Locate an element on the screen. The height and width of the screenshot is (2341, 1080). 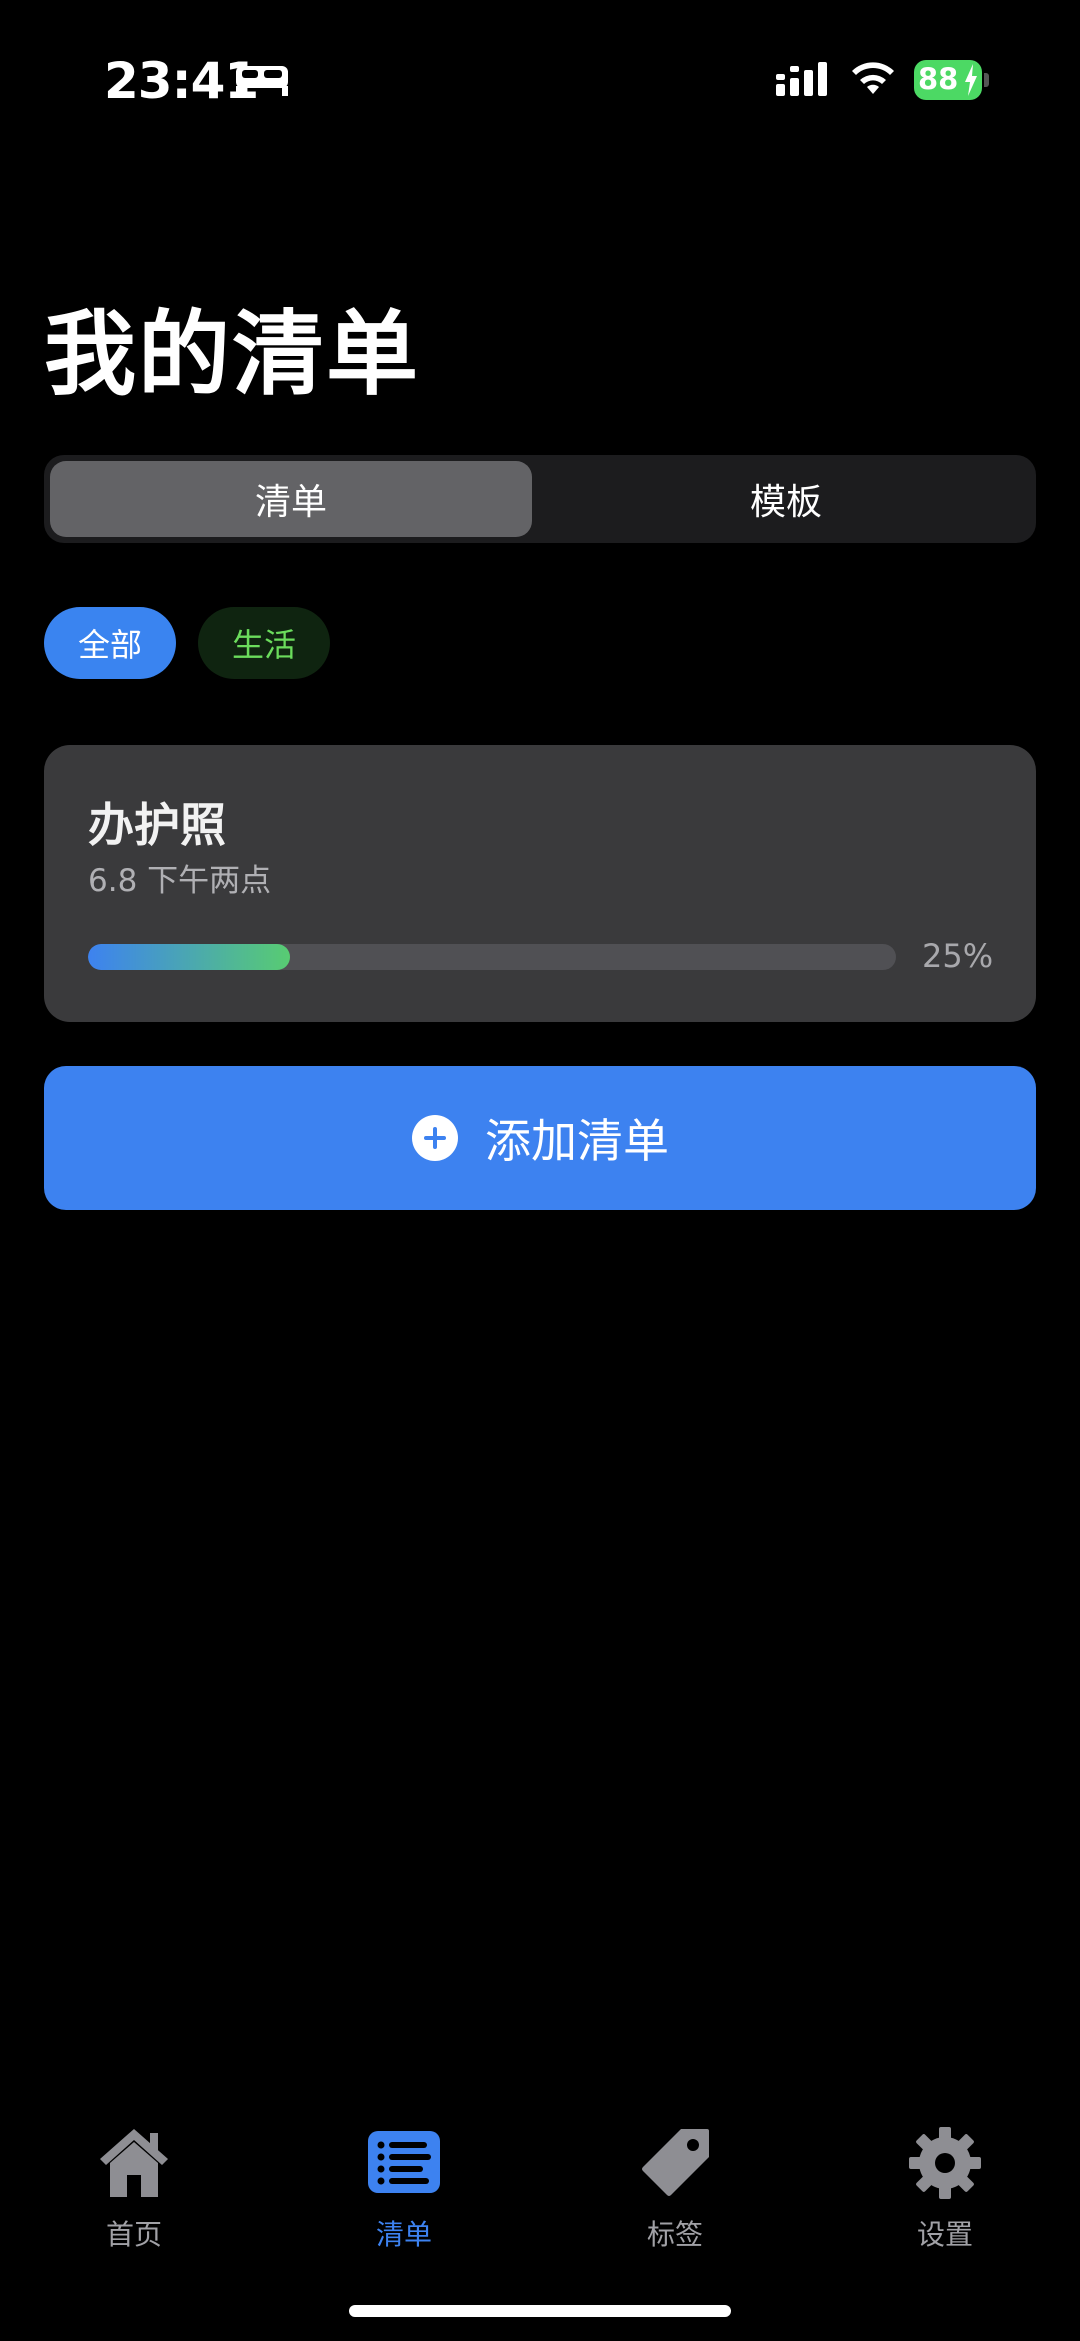
tab-settings-label: 设置 is located at coordinates (944, 2234).